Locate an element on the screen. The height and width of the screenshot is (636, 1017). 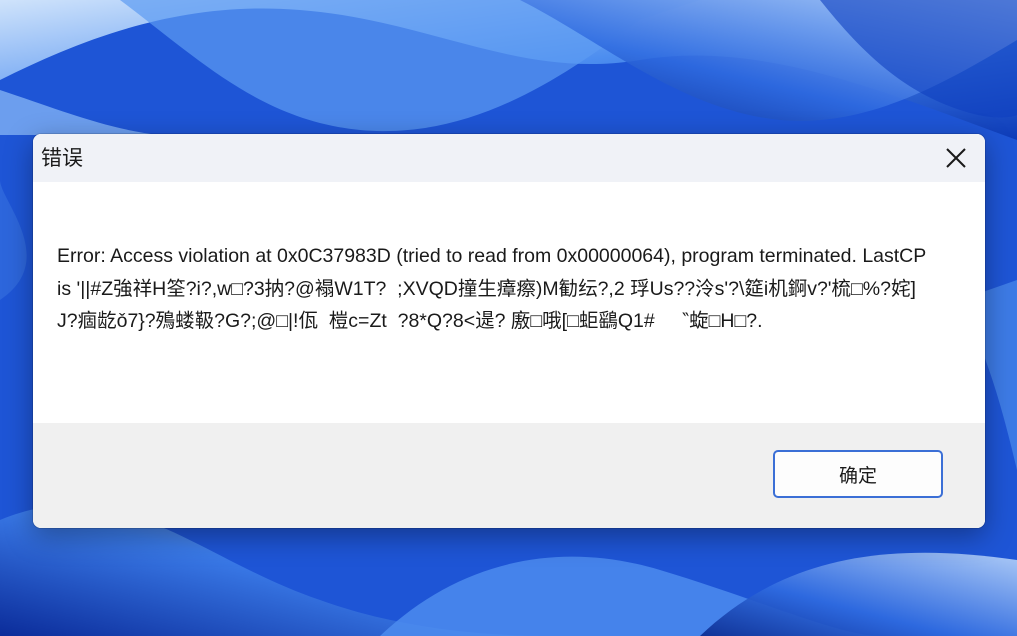
dialog-title: 错误 is located at coordinates (62, 158).